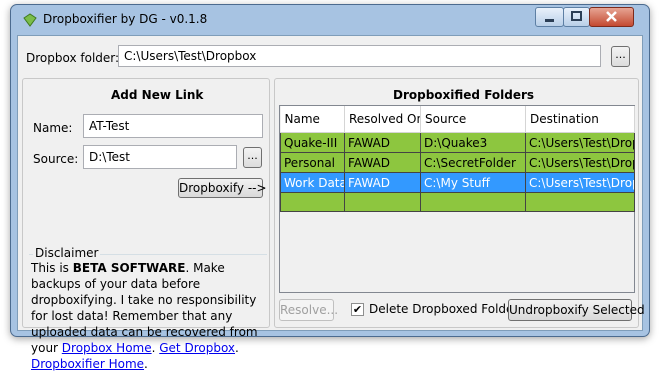 The width and height of the screenshot is (660, 372). I want to click on cell-source: D:\Quake3, so click(473, 142).